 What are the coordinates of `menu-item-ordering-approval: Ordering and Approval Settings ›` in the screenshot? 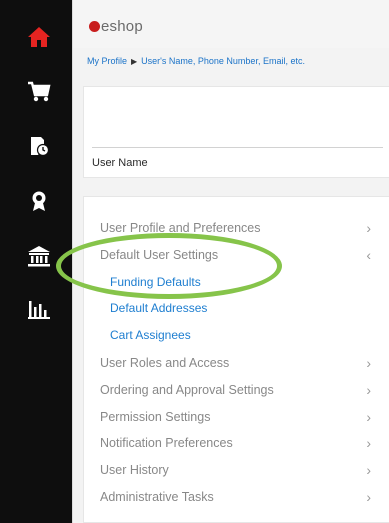 It's located at (236, 390).